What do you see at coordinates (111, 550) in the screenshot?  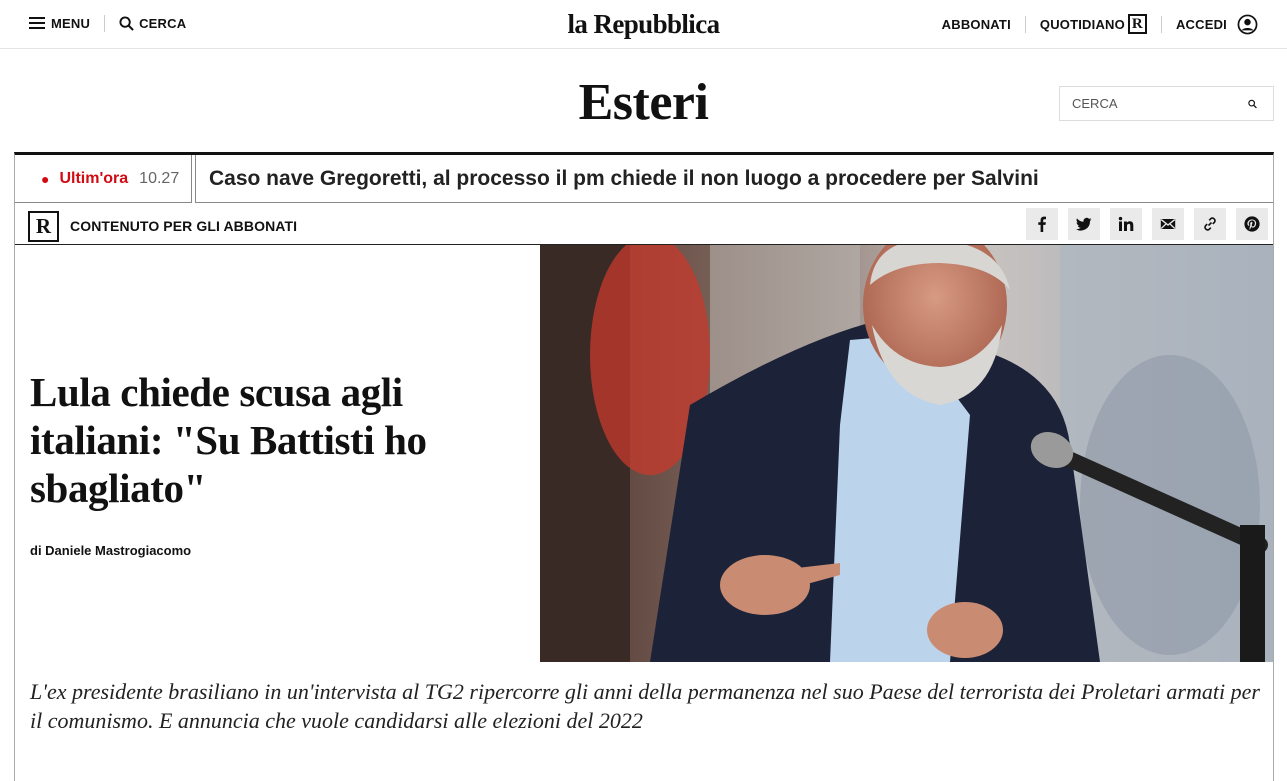 I see `article-byline: di Daniele Mastrogiacomo` at bounding box center [111, 550].